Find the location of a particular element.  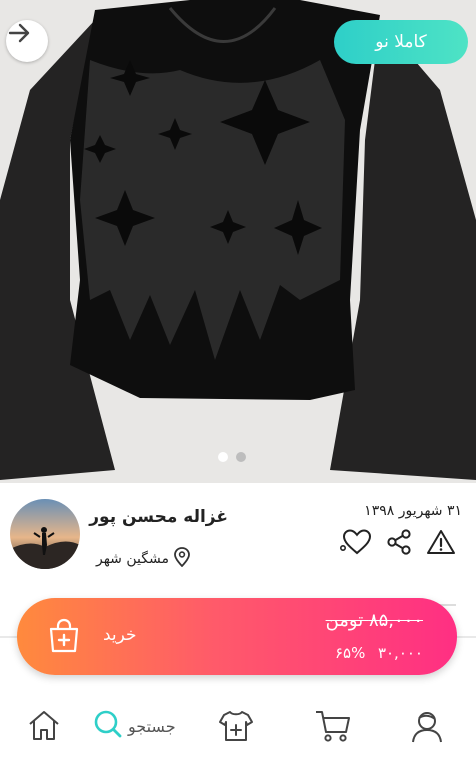

condition-badge: کاملا نو is located at coordinates (401, 42).